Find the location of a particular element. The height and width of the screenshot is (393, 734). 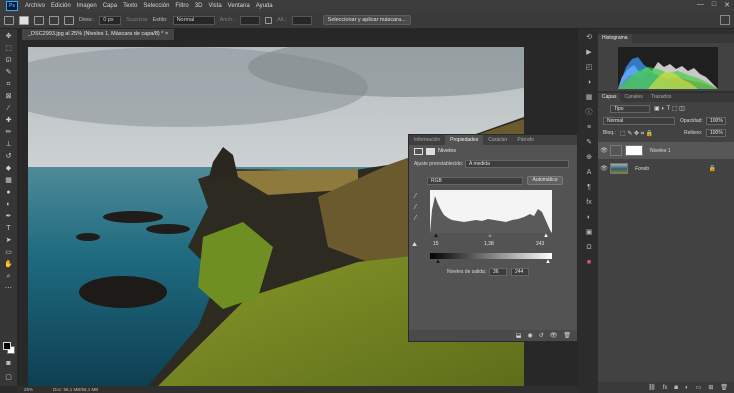

input-black-value: 15 is located at coordinates (436, 244).